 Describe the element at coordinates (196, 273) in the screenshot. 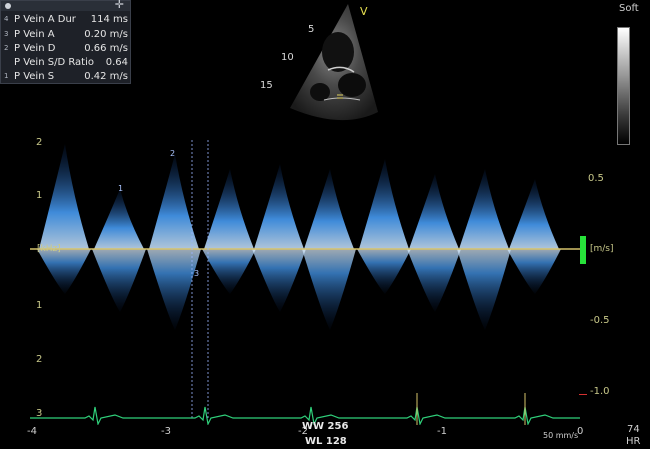

I see `cursor-label: 3` at that location.